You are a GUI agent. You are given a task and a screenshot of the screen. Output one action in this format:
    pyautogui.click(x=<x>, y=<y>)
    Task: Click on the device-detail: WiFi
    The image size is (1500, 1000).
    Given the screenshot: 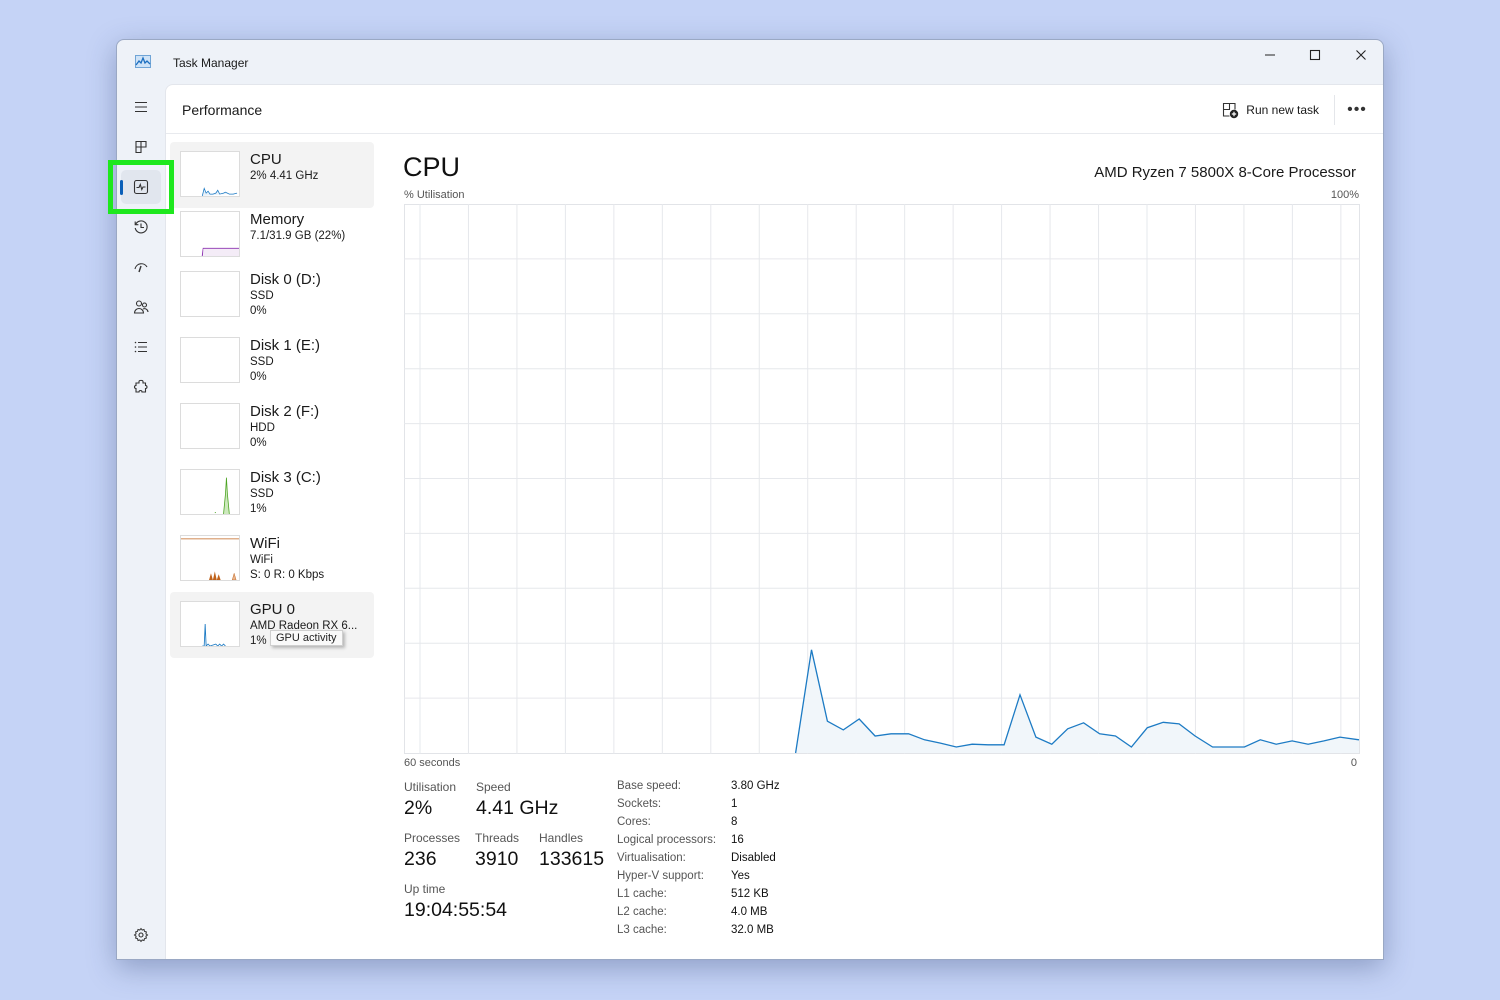 What is the action you would take?
    pyautogui.click(x=261, y=560)
    